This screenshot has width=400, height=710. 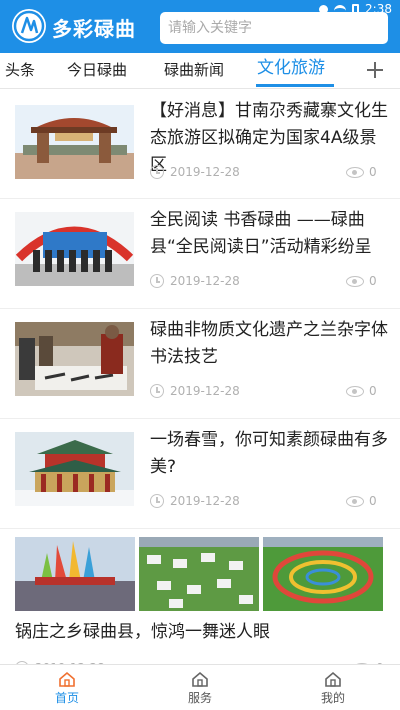 I want to click on news-title: 一场春雪，你可知素颜碌曲有多美?, so click(x=269, y=453).